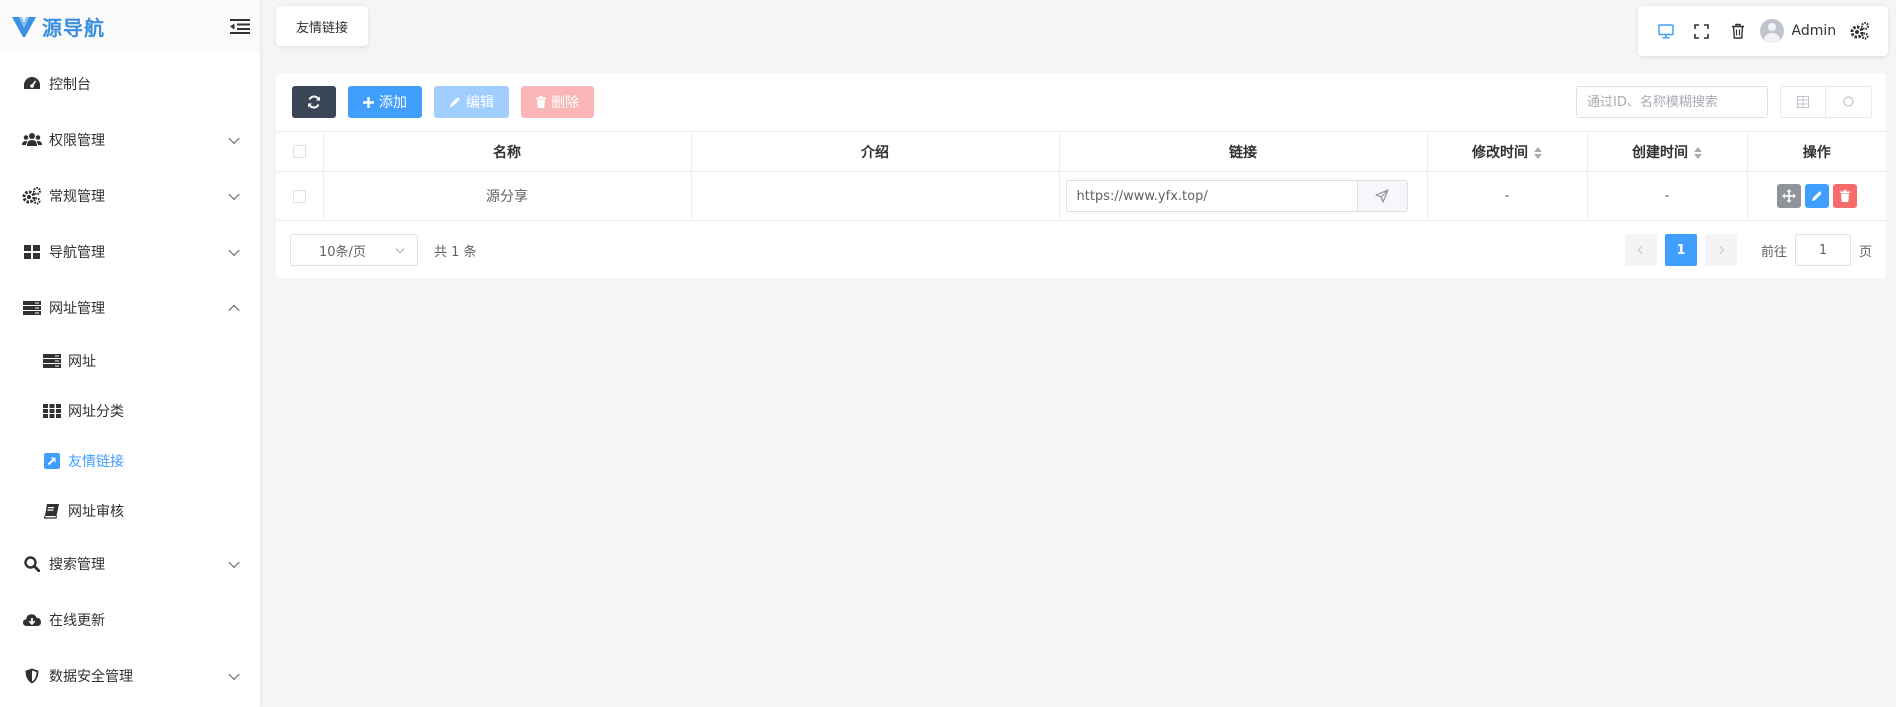 The width and height of the screenshot is (1896, 707). I want to click on sidebar-item-general: 常规管理, so click(130, 196).